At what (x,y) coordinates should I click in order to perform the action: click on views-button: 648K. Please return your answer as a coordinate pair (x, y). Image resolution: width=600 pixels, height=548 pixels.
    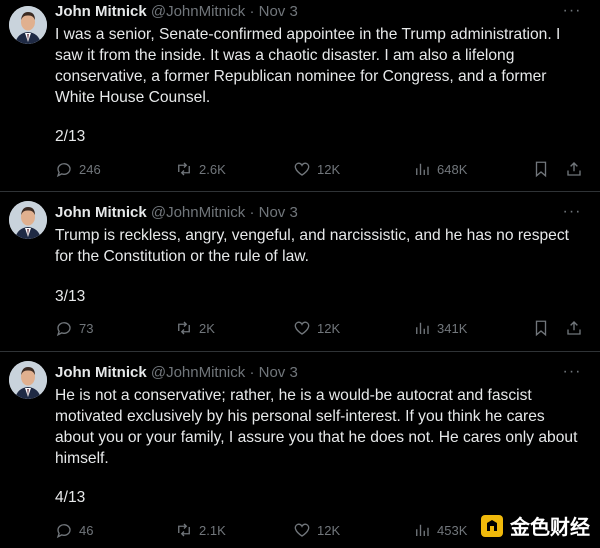
    Looking at the image, I should click on (440, 169).